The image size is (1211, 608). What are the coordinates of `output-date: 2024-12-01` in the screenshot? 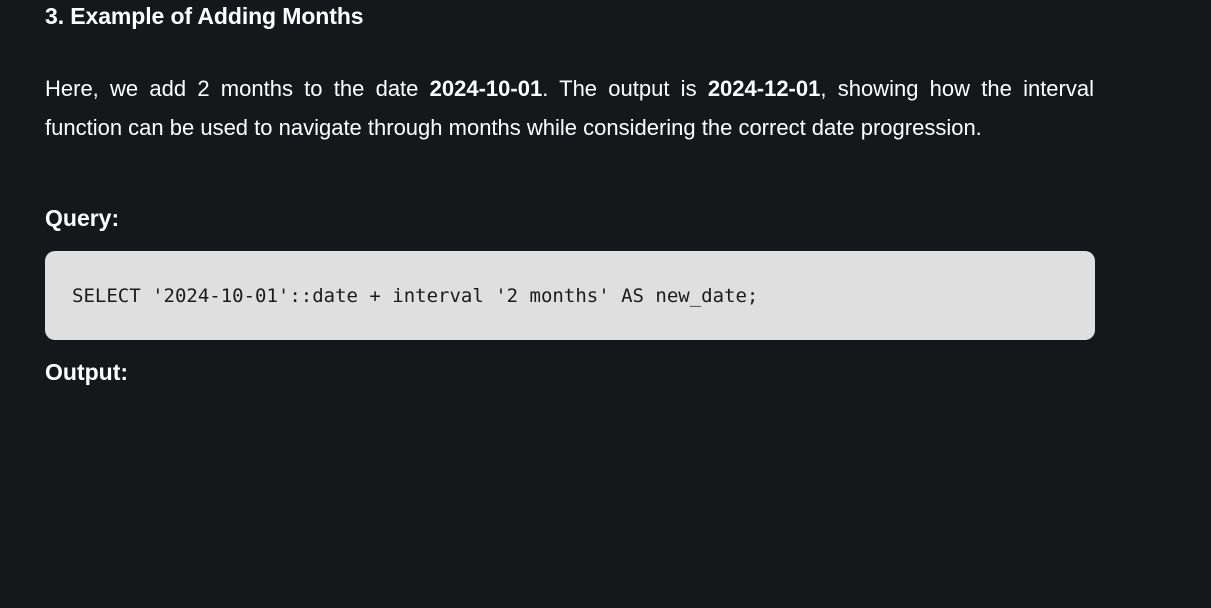 It's located at (764, 88).